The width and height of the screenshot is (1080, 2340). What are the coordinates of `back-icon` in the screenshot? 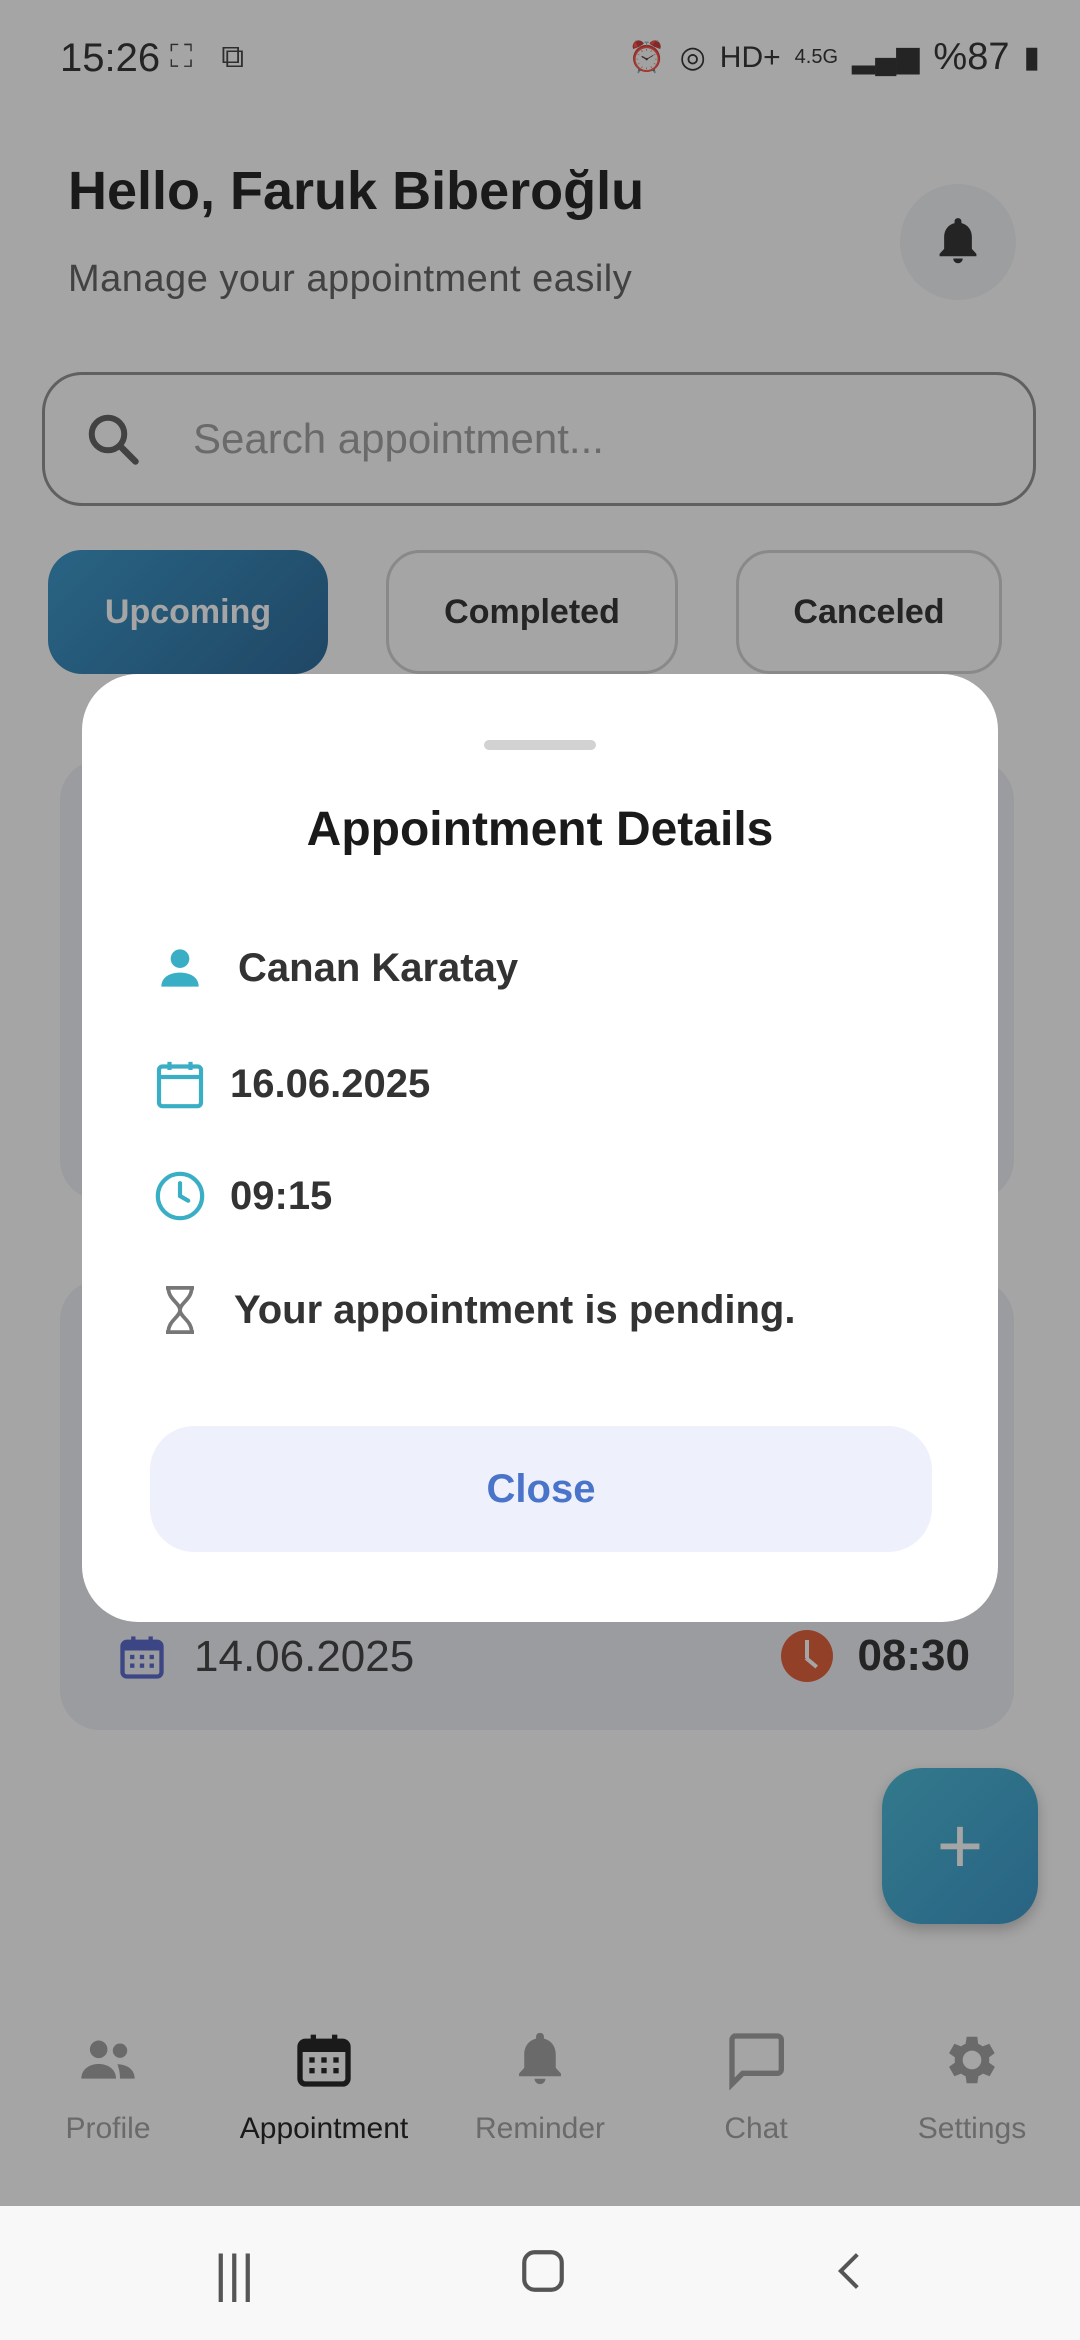 It's located at (848, 2271).